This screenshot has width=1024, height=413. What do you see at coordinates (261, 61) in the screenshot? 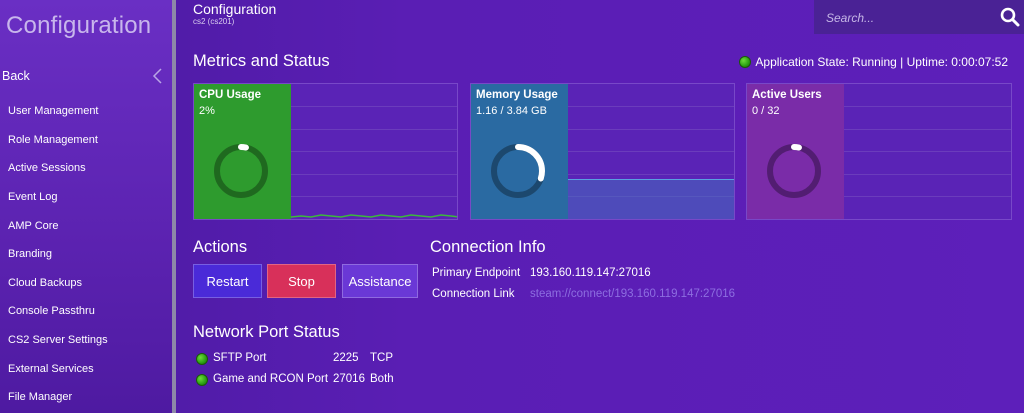
I see `metrics-title: Metrics and Status` at bounding box center [261, 61].